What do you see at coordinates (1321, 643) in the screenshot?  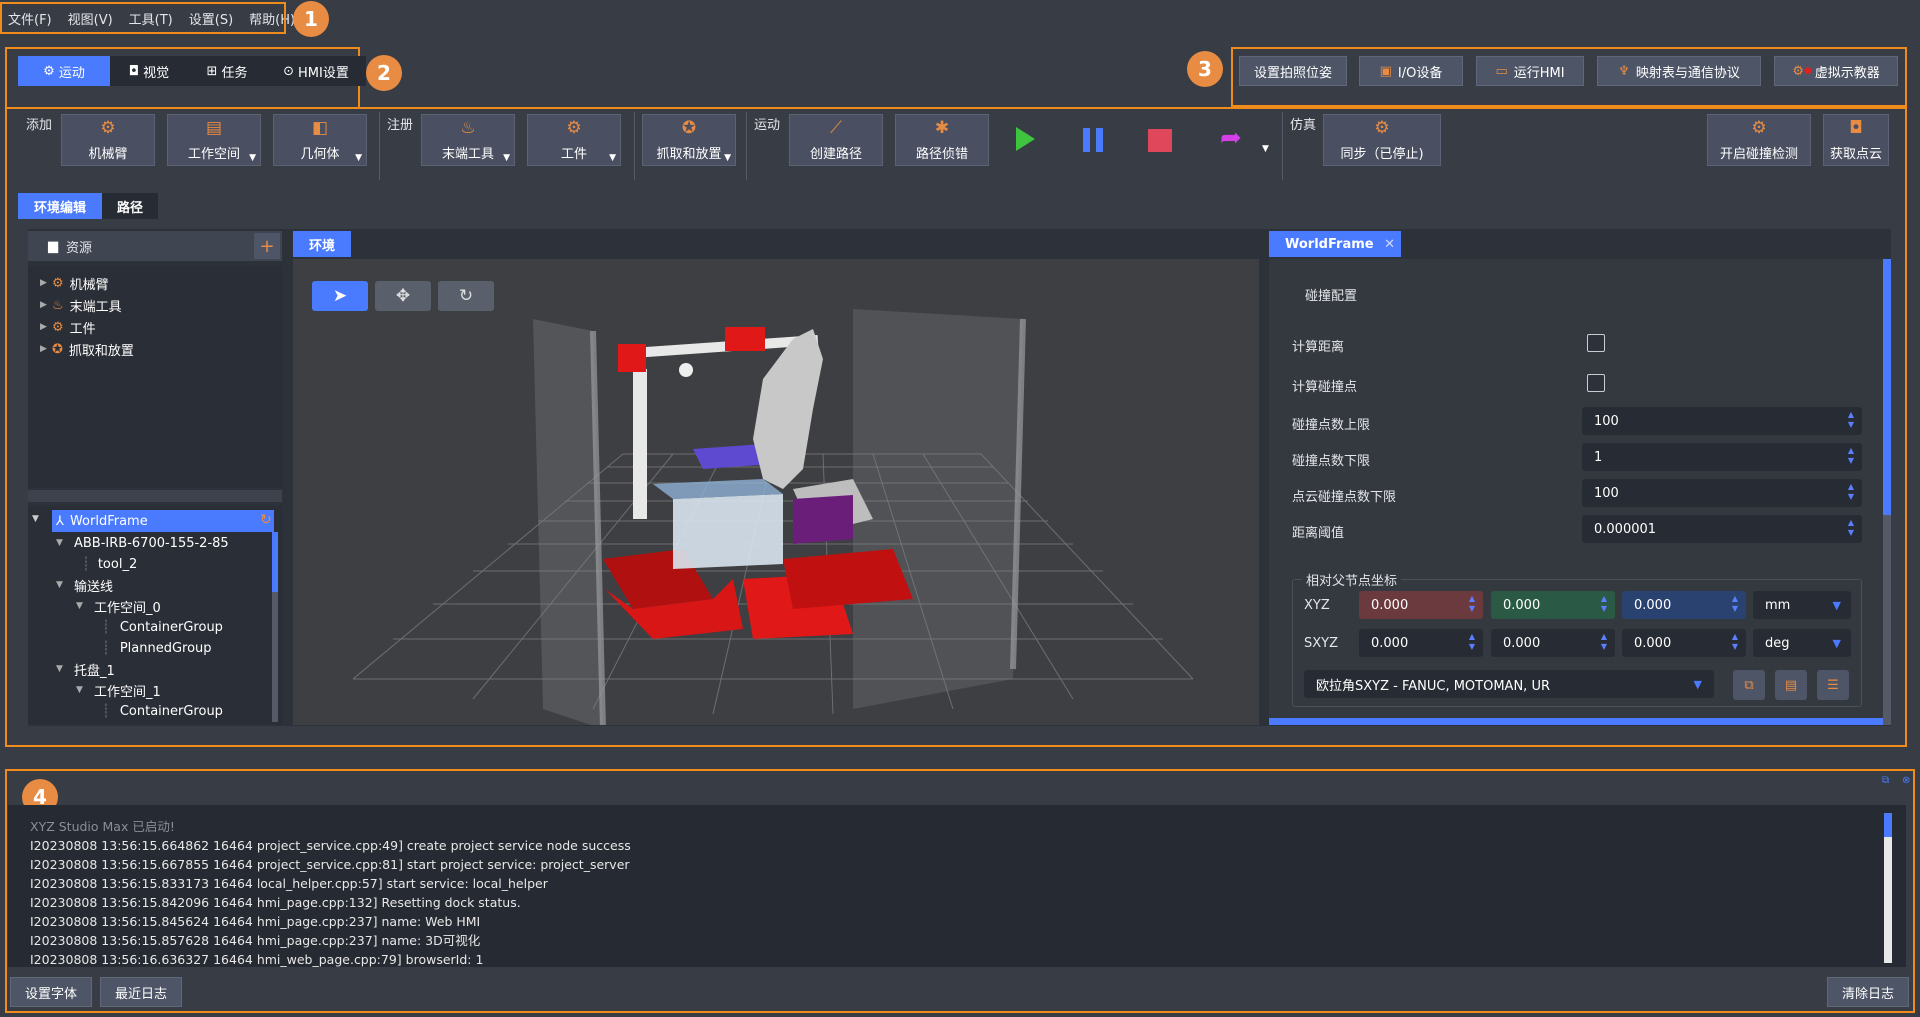 I see `sxyz-label: SXYZ` at bounding box center [1321, 643].